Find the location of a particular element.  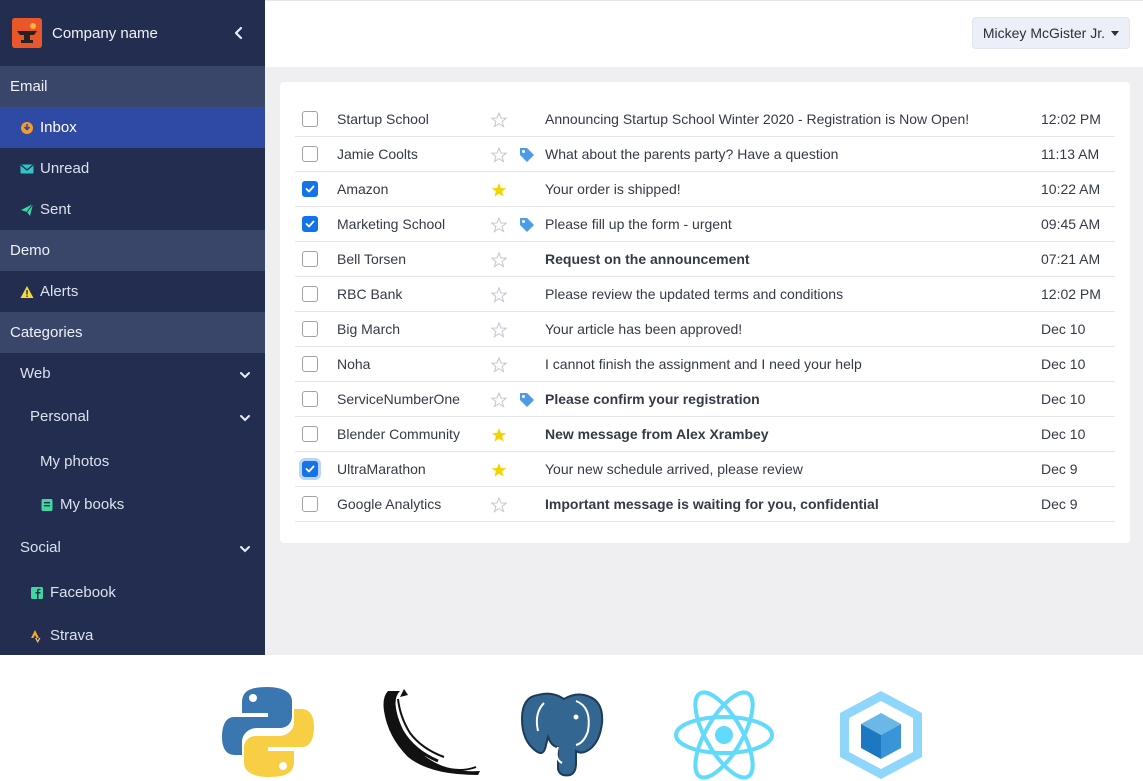

mail-time: 11:13 AM is located at coordinates (1070, 154).